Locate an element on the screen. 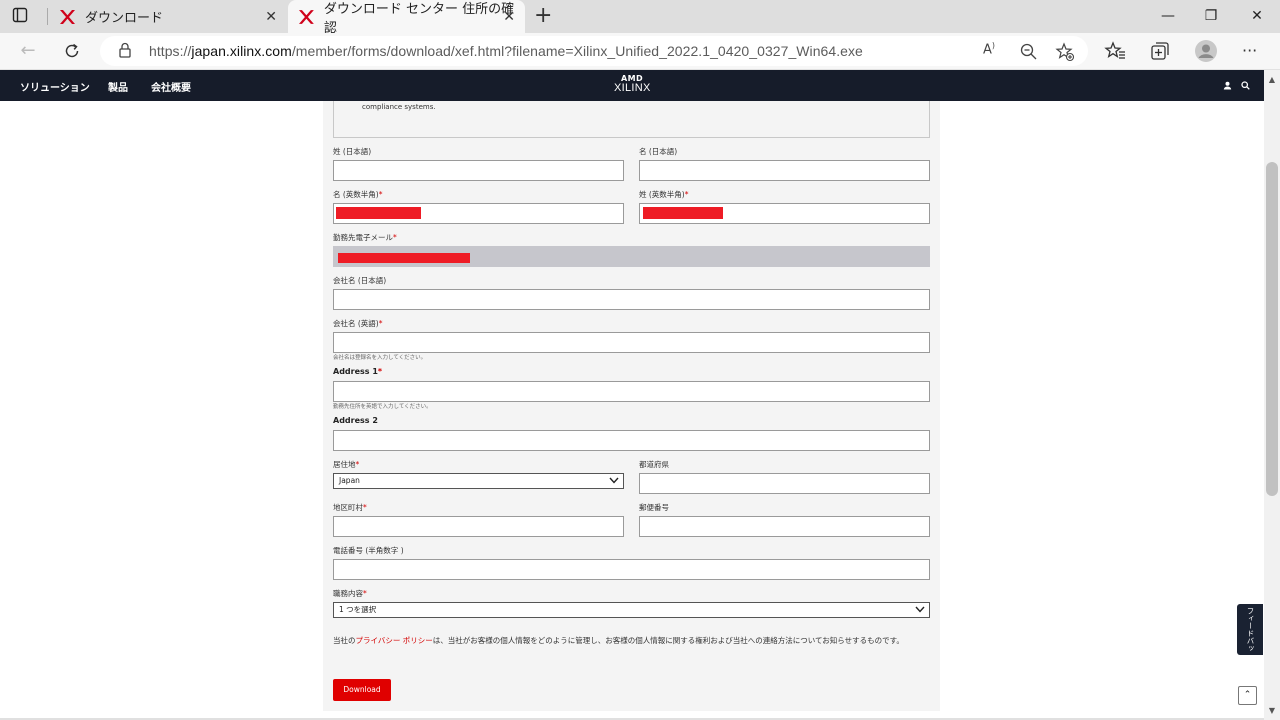 Image resolution: width=1280 pixels, height=720 pixels. nav-item-products: 製品 is located at coordinates (118, 86).